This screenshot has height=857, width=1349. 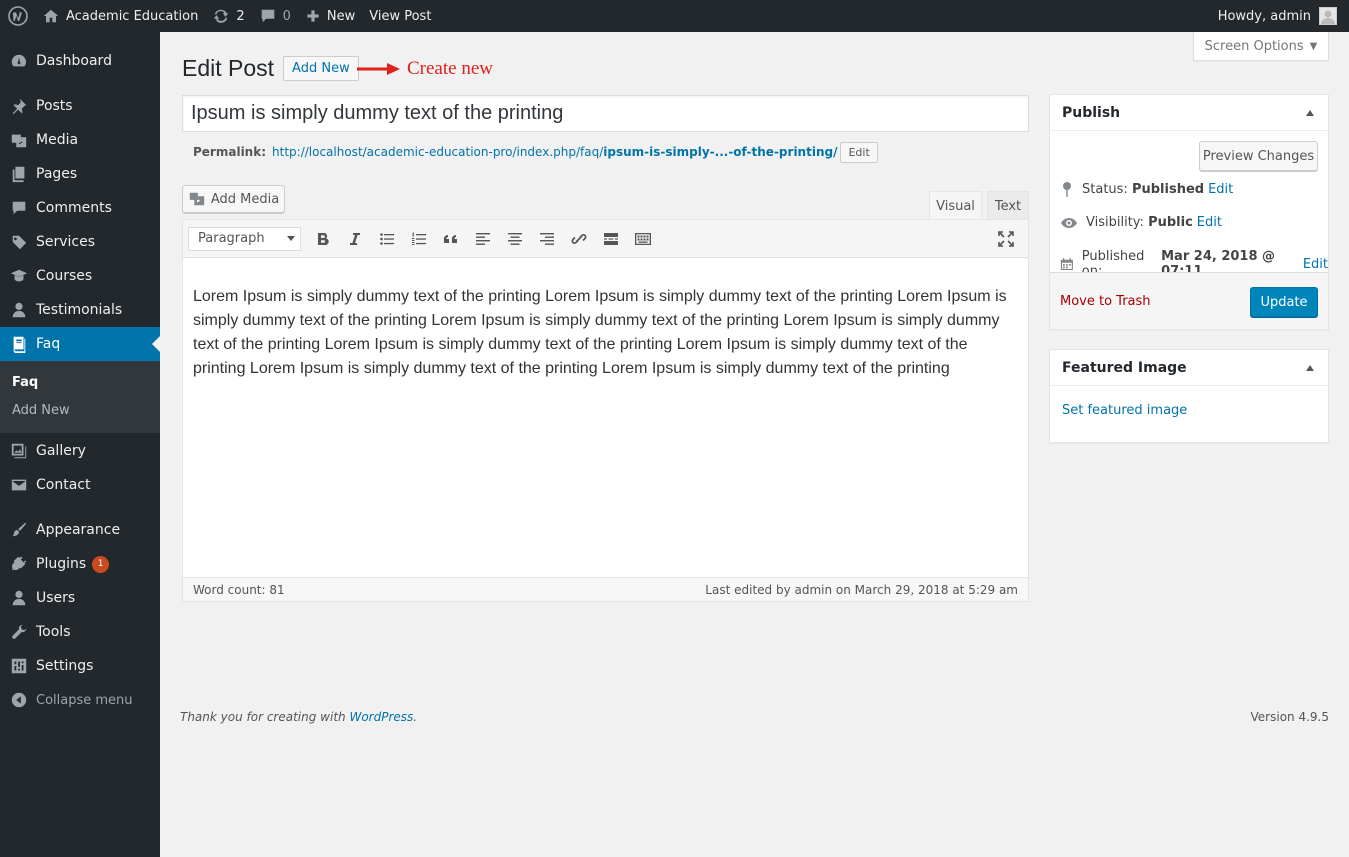 What do you see at coordinates (19, 275) in the screenshot?
I see `graduation-cap-icon` at bounding box center [19, 275].